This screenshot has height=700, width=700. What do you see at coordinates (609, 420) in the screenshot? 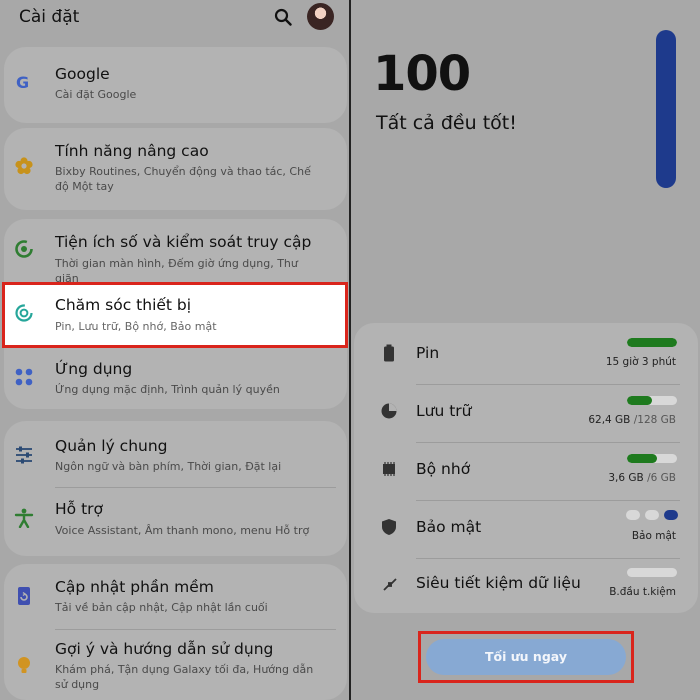
I see `storage-used: 62,4 GB` at bounding box center [609, 420].